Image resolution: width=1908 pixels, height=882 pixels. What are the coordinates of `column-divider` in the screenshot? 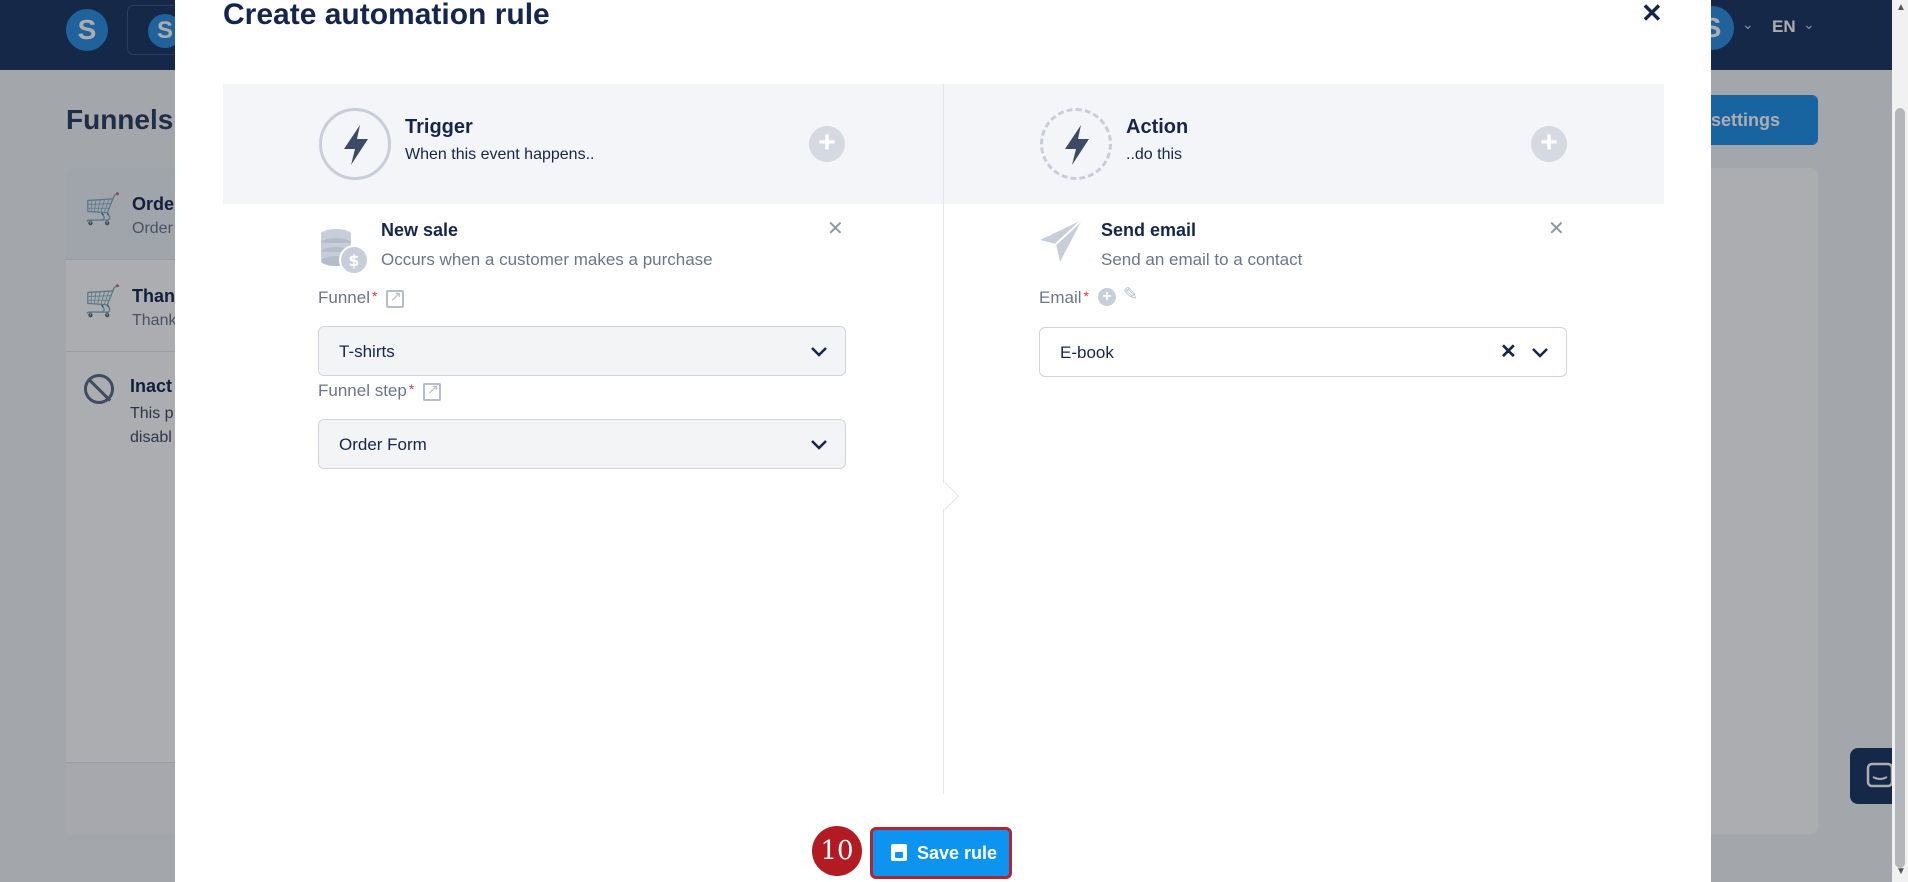 It's located at (943, 439).